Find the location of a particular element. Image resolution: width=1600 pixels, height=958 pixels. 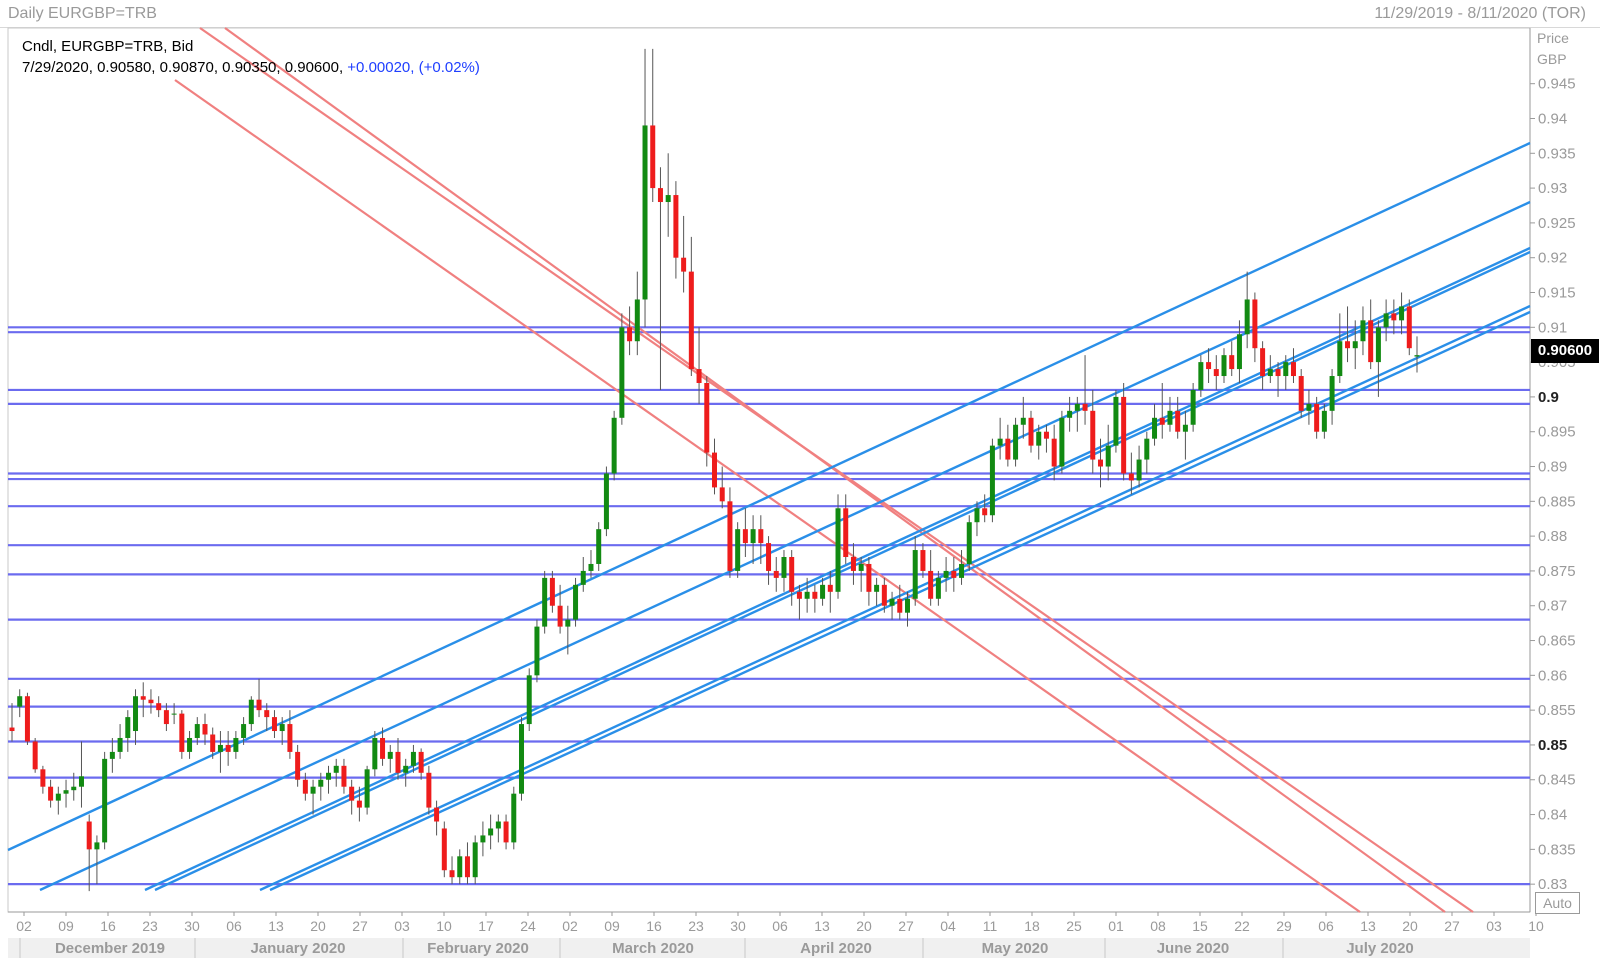

y-tick-label: 0.93 is located at coordinates (1552, 188).